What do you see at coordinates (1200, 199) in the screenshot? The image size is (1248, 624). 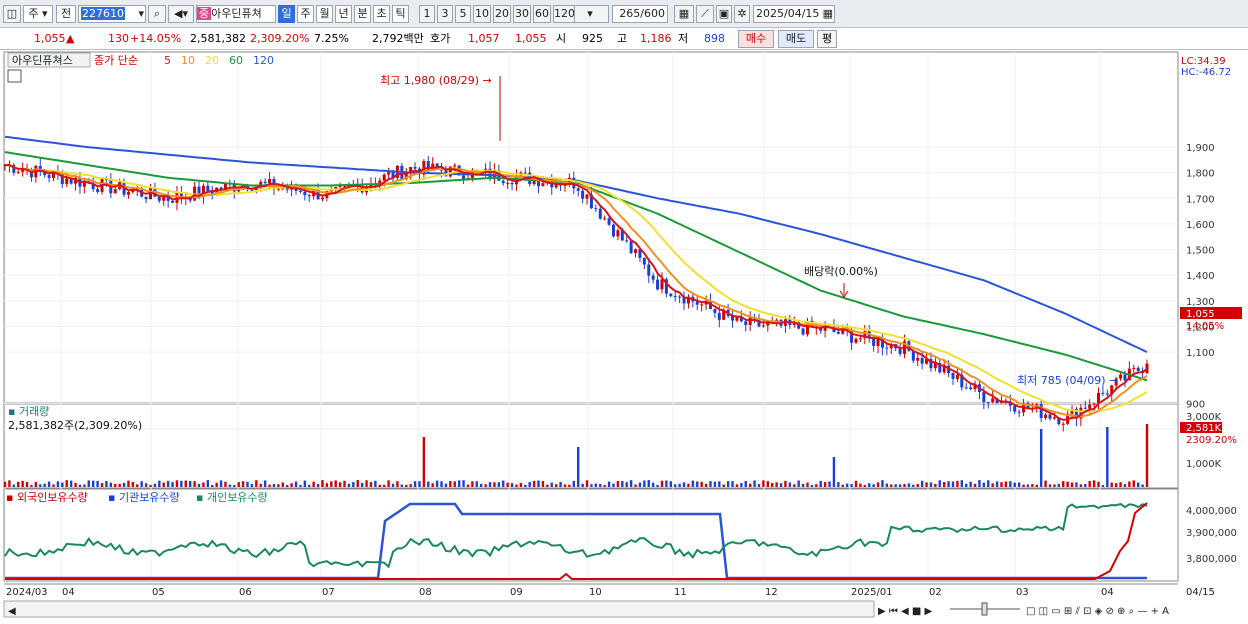 I see `price-ytick-2: 1,700` at bounding box center [1200, 199].